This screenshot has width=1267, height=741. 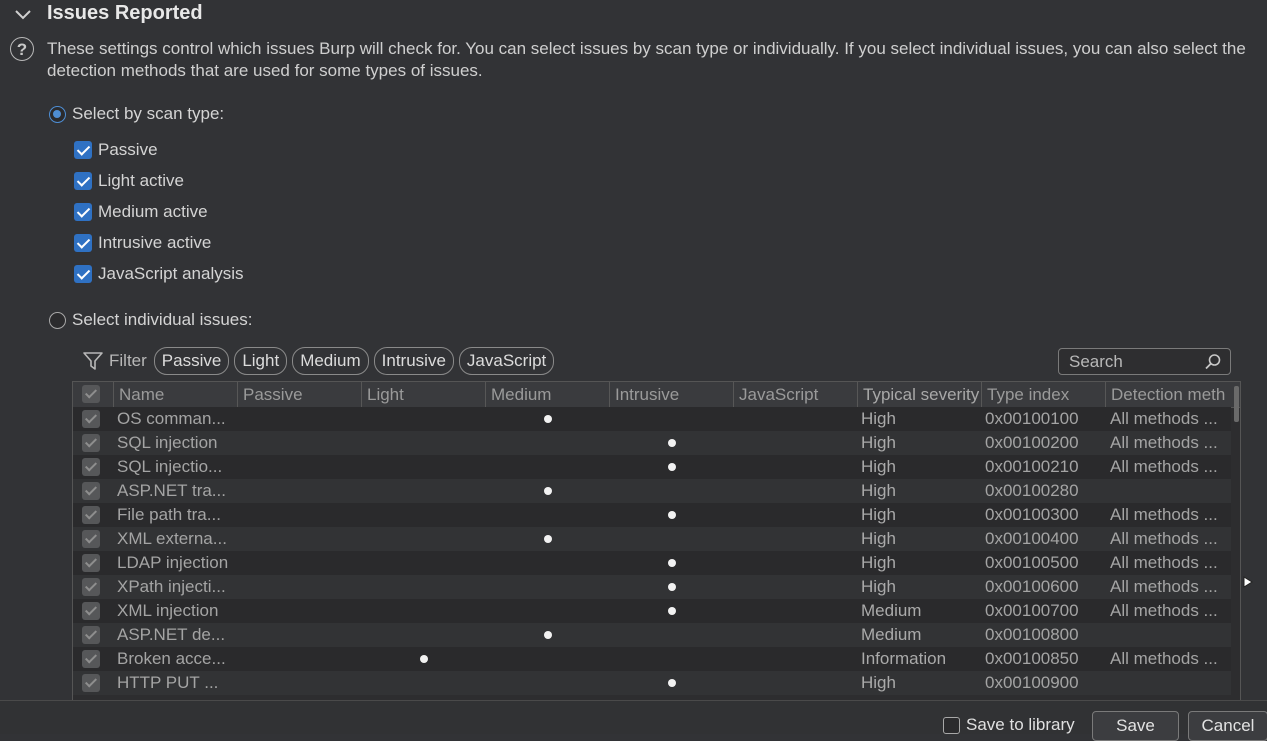 What do you see at coordinates (904, 658) in the screenshot?
I see `issue-severity: Information` at bounding box center [904, 658].